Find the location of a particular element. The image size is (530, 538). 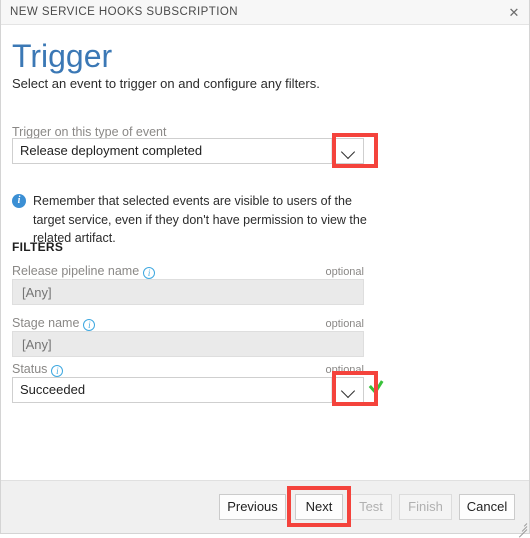

dialog-title: NEW SERVICE HOOKS SUBSCRIPTION is located at coordinates (124, 12).